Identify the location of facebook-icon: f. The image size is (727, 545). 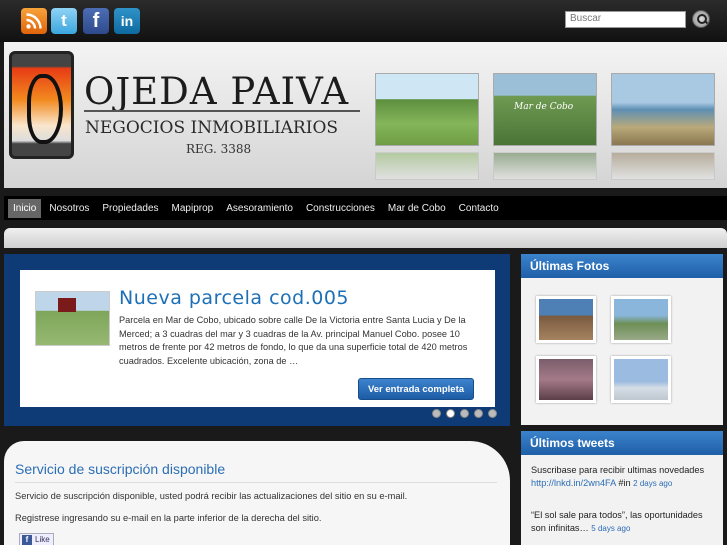
(96, 21).